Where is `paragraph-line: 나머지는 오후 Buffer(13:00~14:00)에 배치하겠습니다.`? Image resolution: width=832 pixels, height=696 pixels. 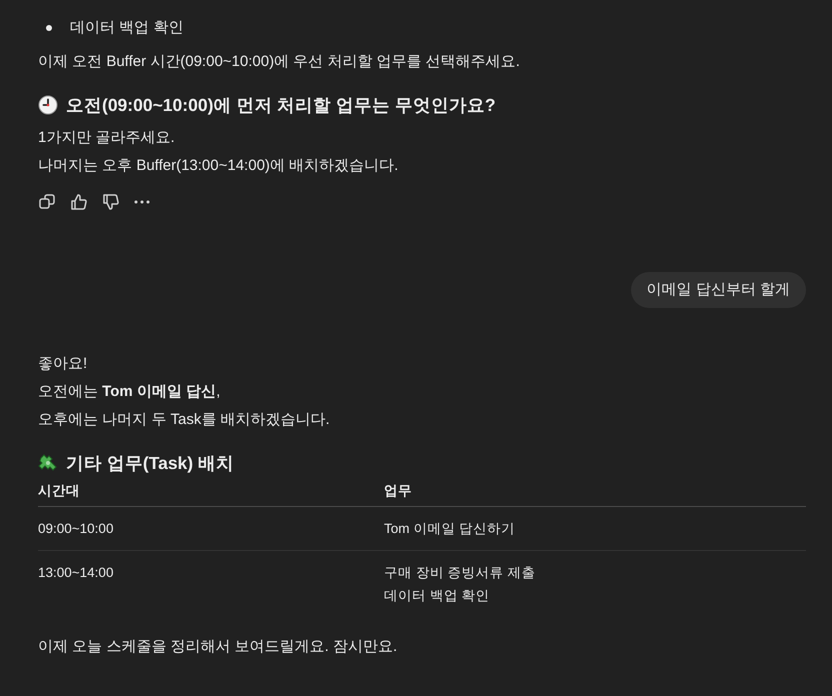
paragraph-line: 나머지는 오후 Buffer(13:00~14:00)에 배치하겠습니다. is located at coordinates (219, 166).